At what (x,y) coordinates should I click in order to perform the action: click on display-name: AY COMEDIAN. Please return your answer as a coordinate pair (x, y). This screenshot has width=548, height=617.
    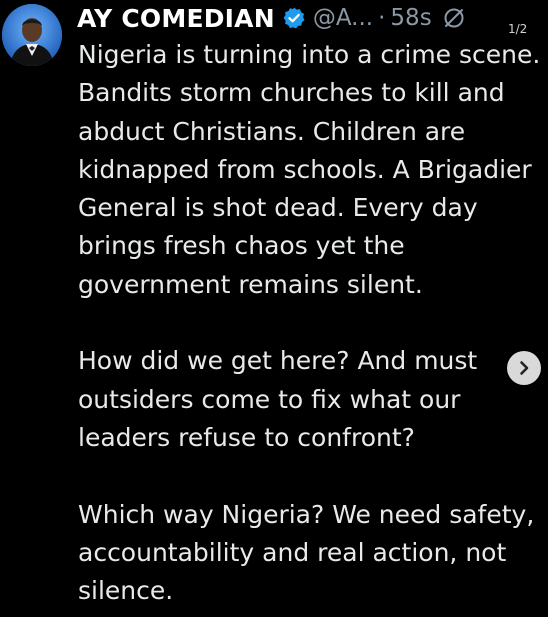
    Looking at the image, I should click on (176, 18).